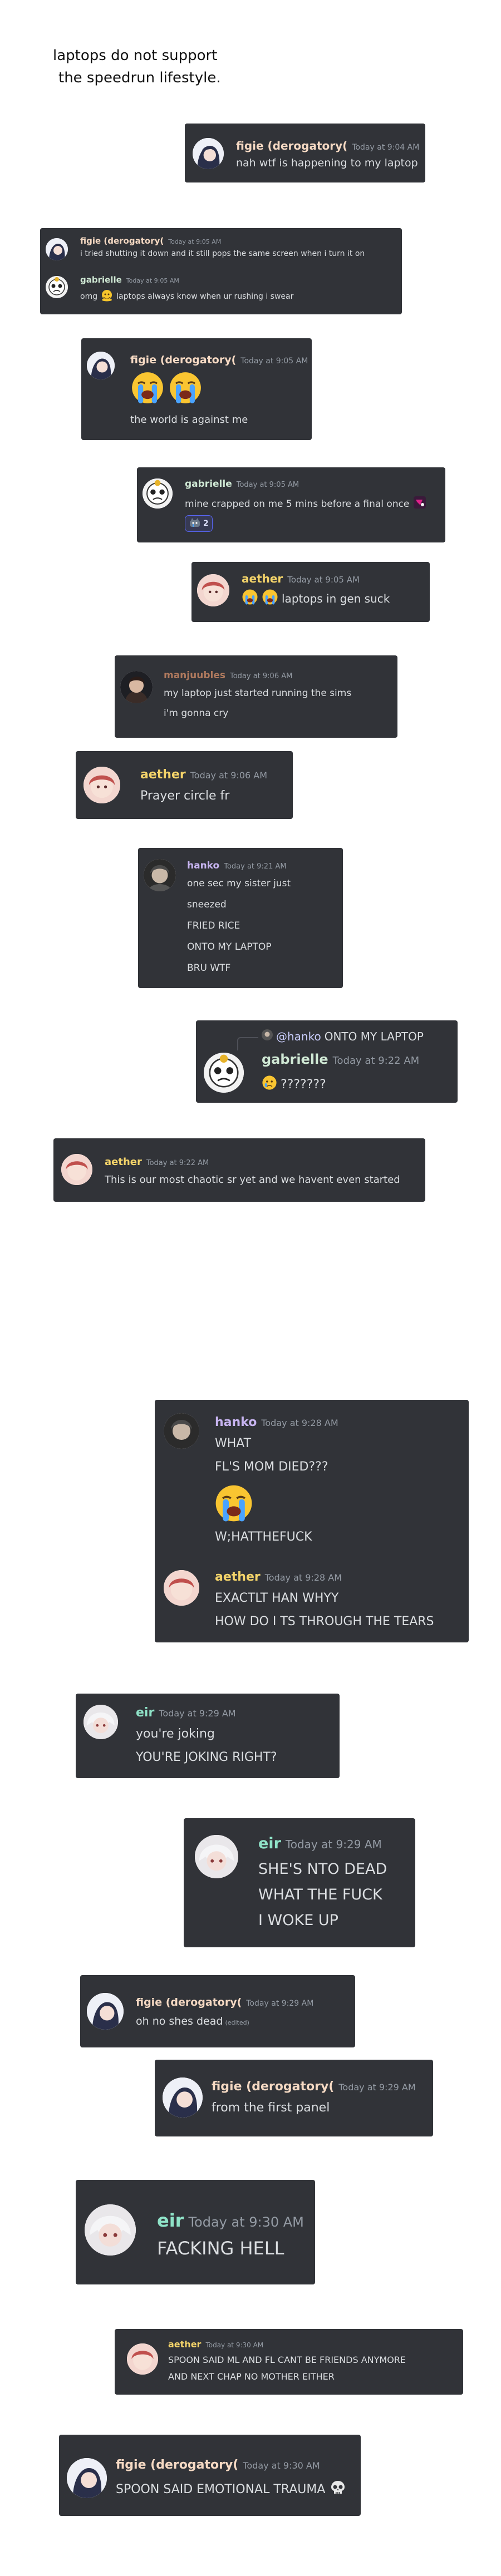 The image size is (501, 2576). I want to click on manjuubles-avatar-icon, so click(136, 687).